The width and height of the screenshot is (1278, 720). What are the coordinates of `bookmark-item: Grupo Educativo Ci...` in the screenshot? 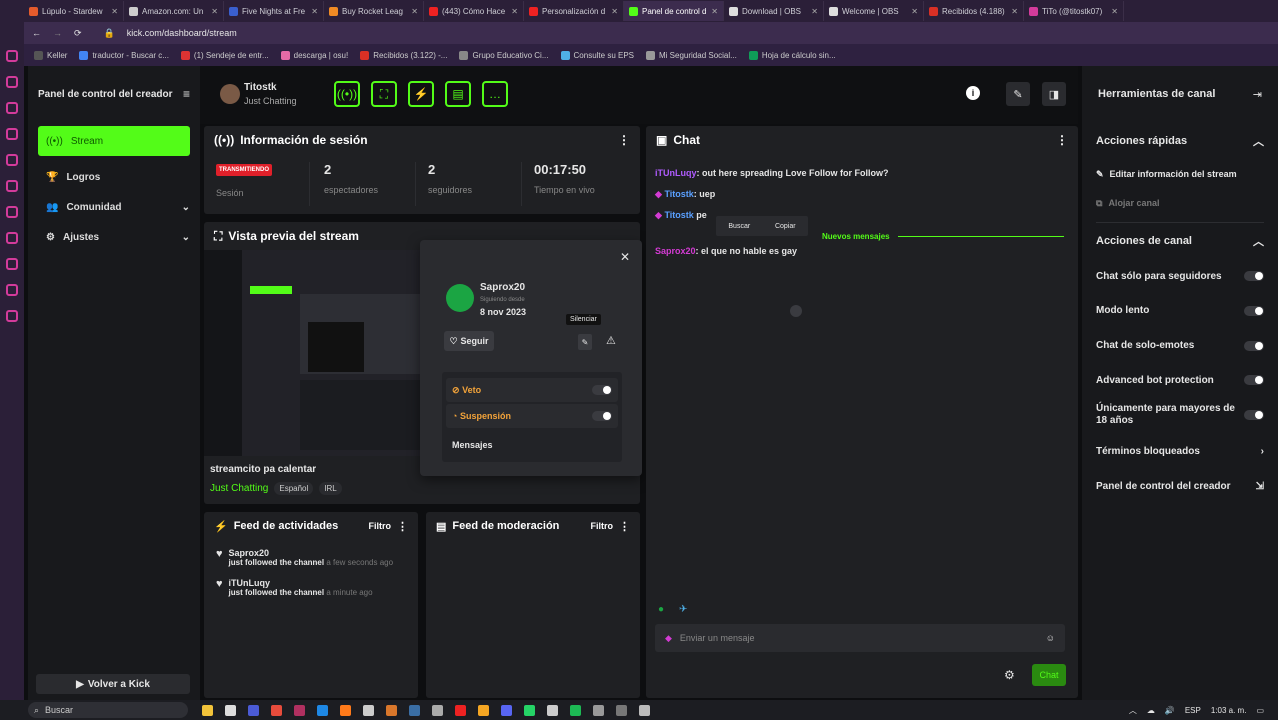 It's located at (504, 55).